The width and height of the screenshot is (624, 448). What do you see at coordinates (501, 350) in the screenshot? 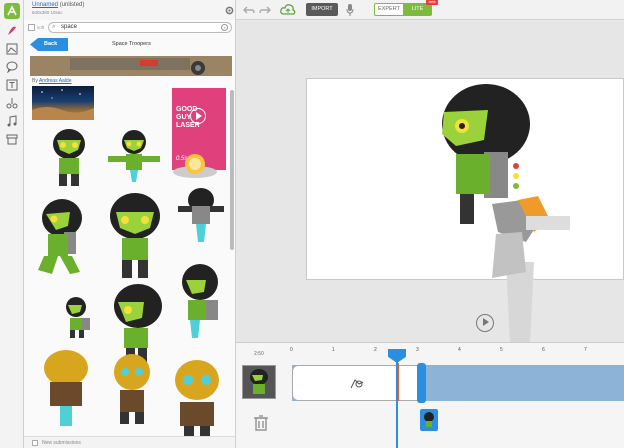
I see `tick-5: 5` at bounding box center [501, 350].